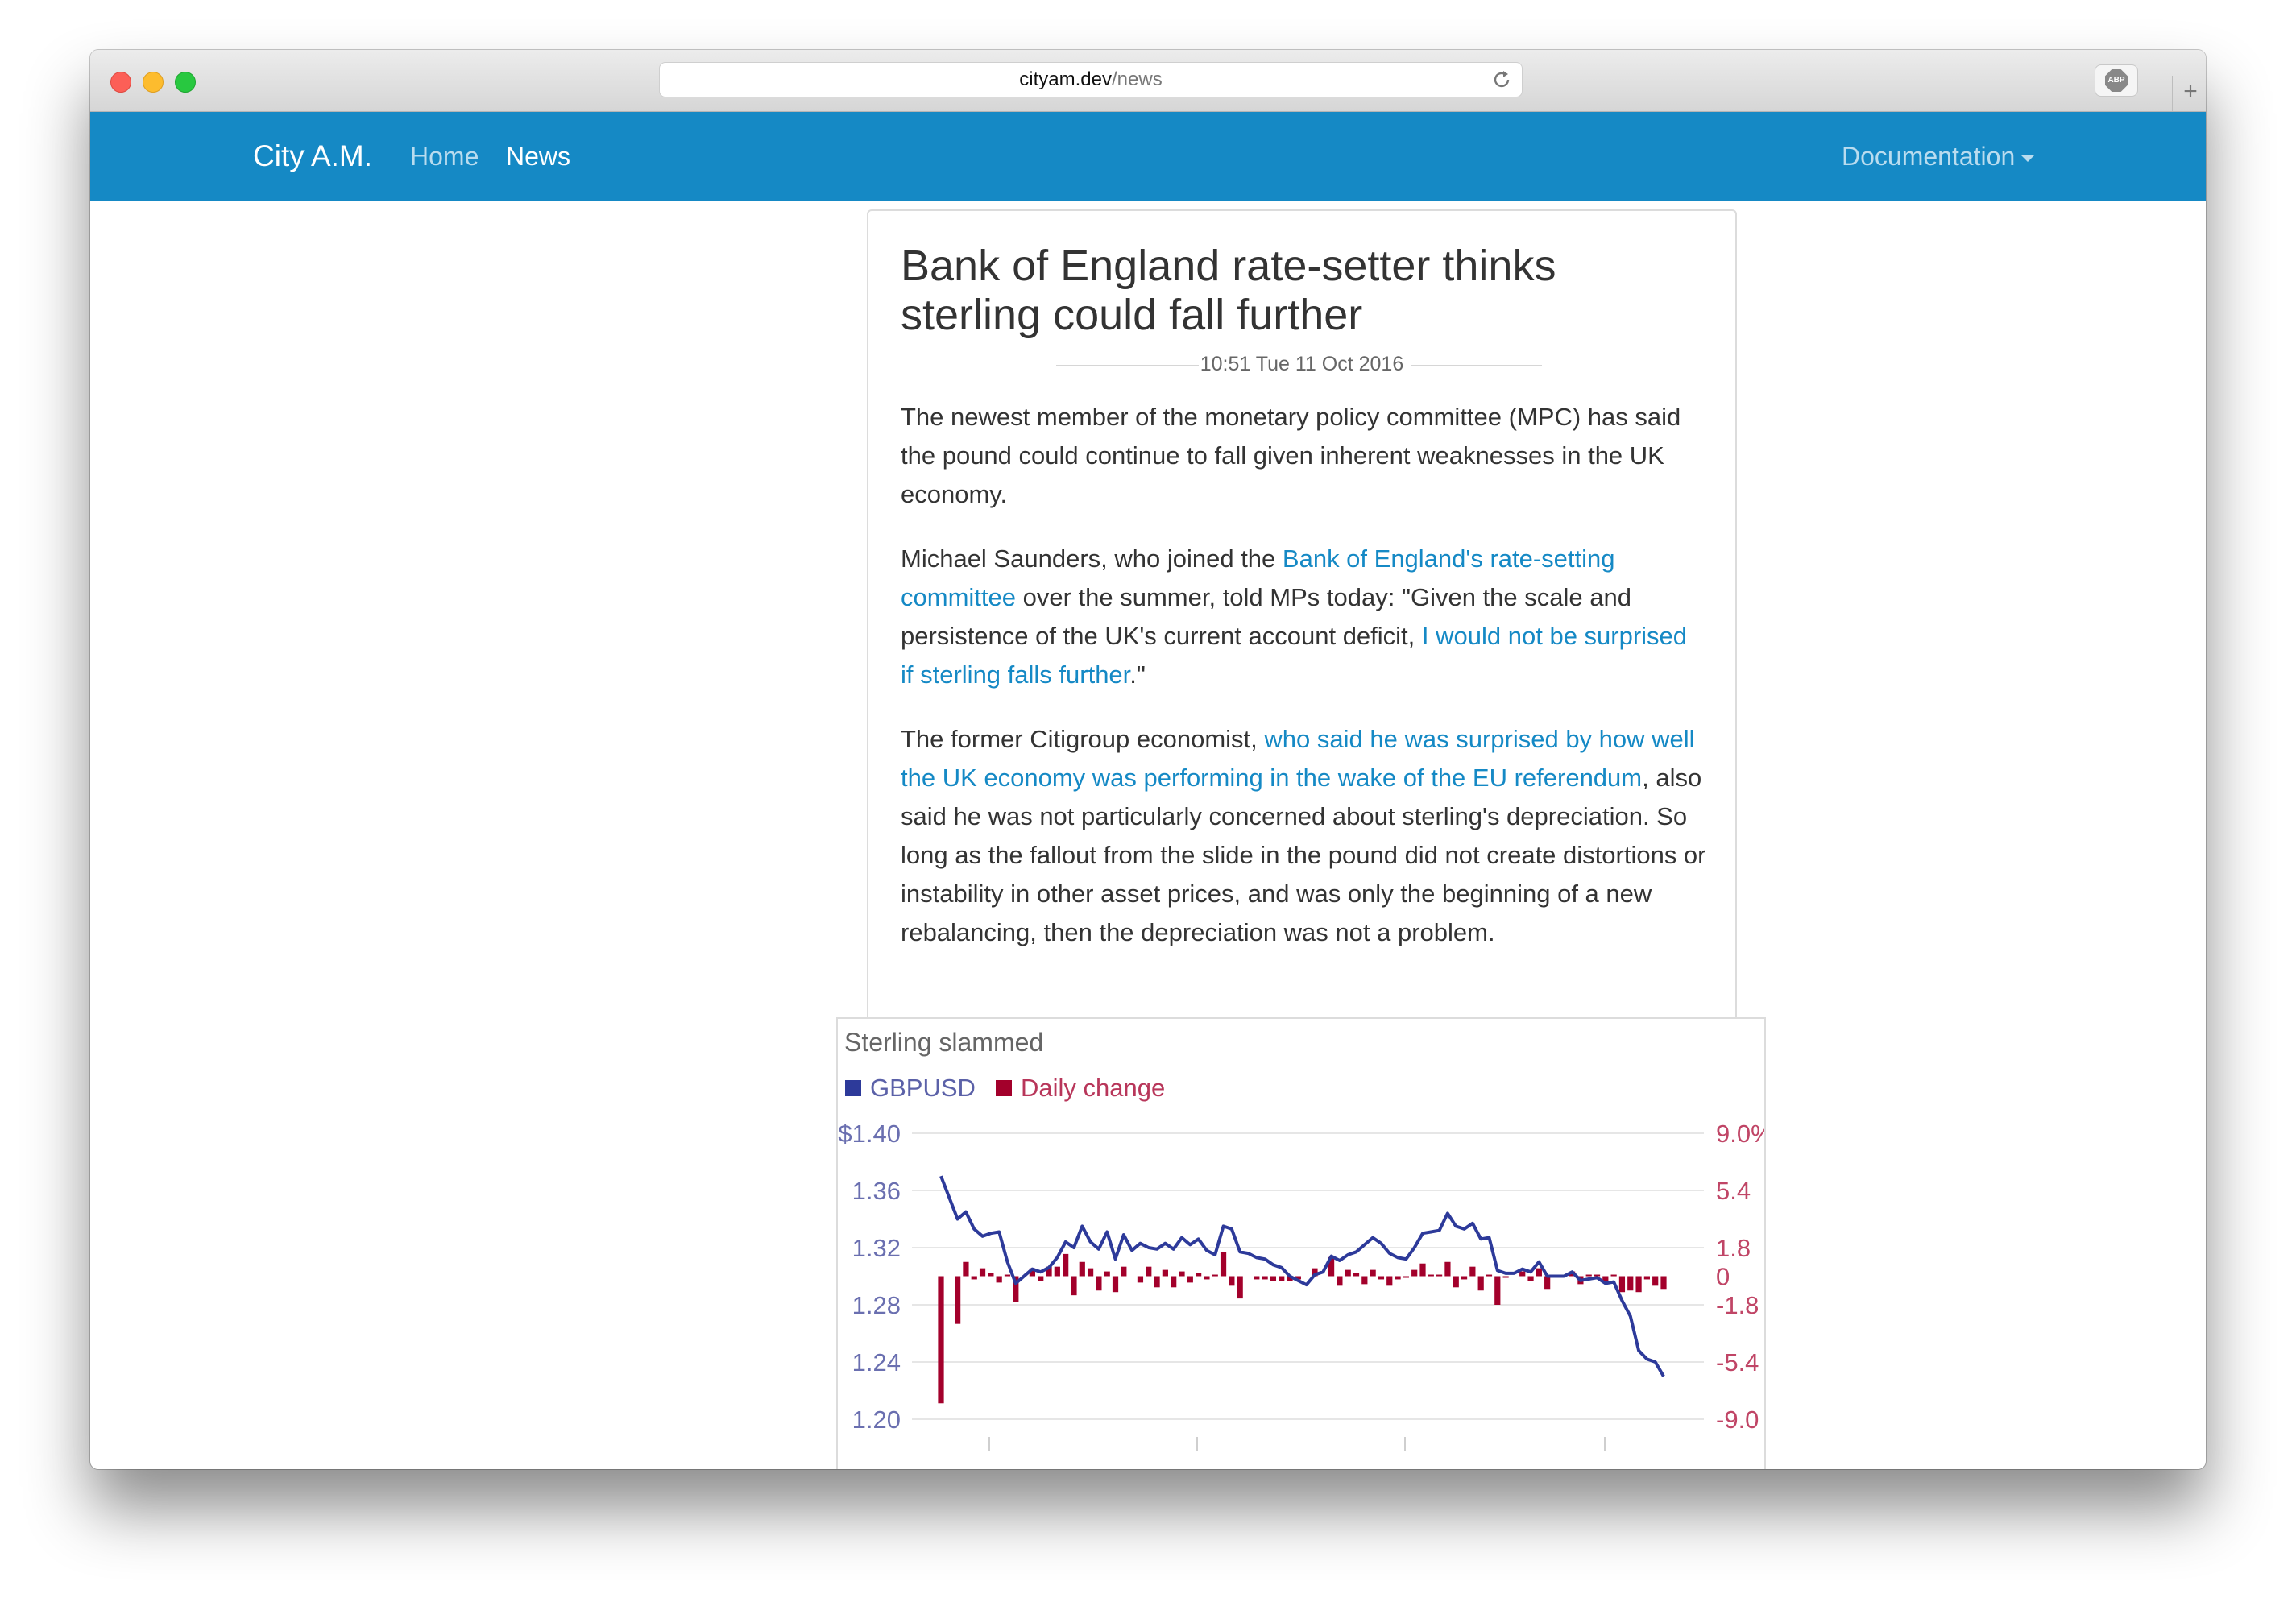  What do you see at coordinates (2028, 158) in the screenshot?
I see `caret-down-icon` at bounding box center [2028, 158].